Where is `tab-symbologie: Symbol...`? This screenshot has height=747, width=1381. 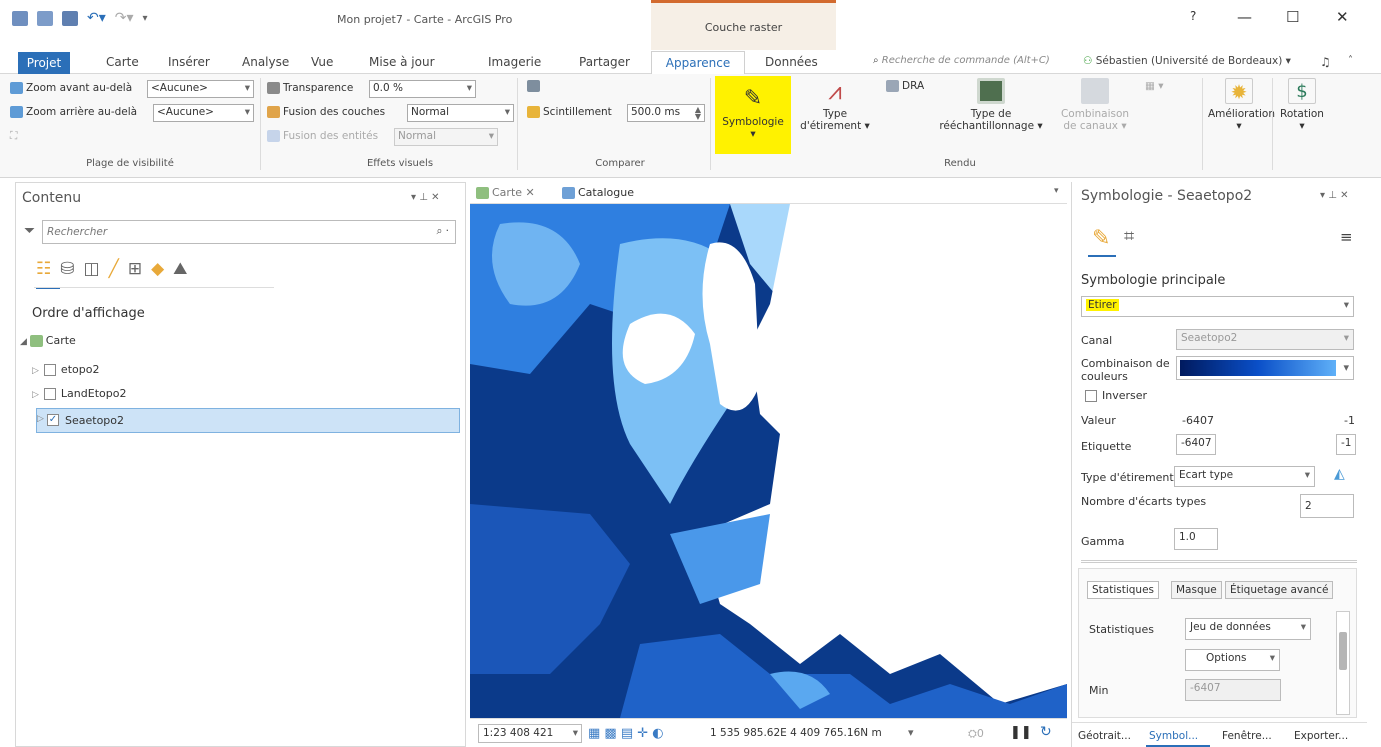
tab-symbologie: Symbol... is located at coordinates (1173, 736).